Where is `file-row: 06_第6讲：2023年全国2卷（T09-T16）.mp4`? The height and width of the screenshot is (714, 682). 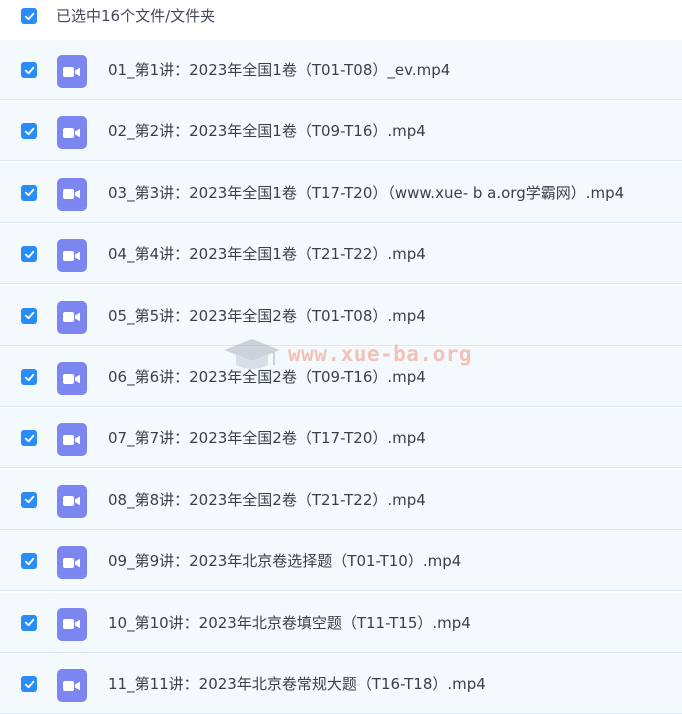
file-row: 06_第6讲：2023年全国2卷（T09-T16）.mp4 is located at coordinates (341, 377).